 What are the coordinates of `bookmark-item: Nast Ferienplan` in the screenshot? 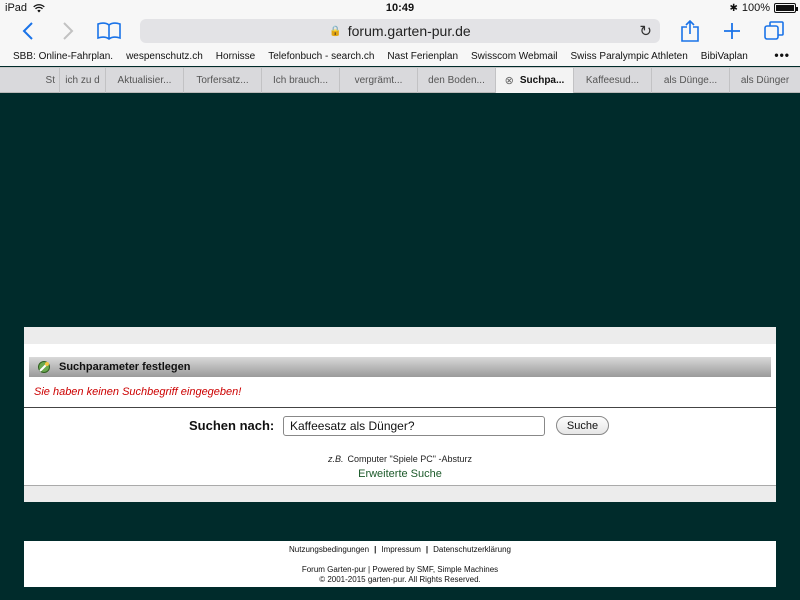 It's located at (422, 56).